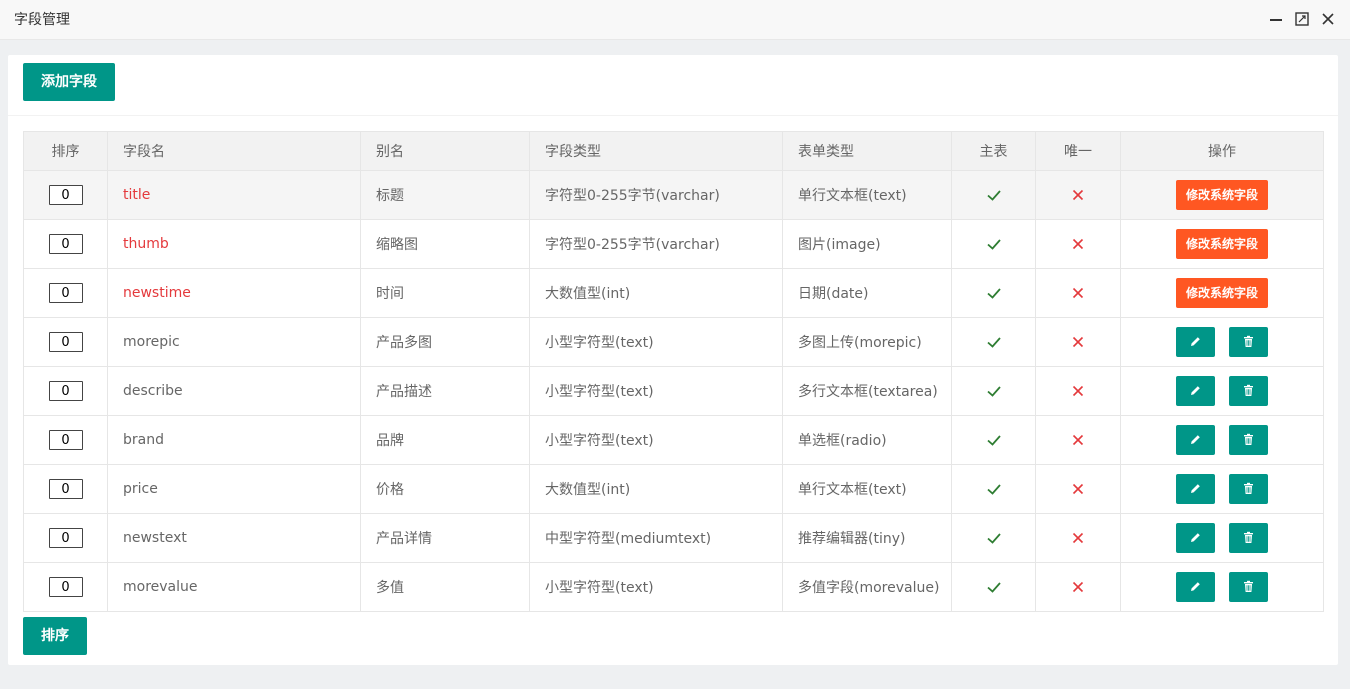 The image size is (1350, 689). What do you see at coordinates (146, 244) in the screenshot?
I see `field-name: thumb` at bounding box center [146, 244].